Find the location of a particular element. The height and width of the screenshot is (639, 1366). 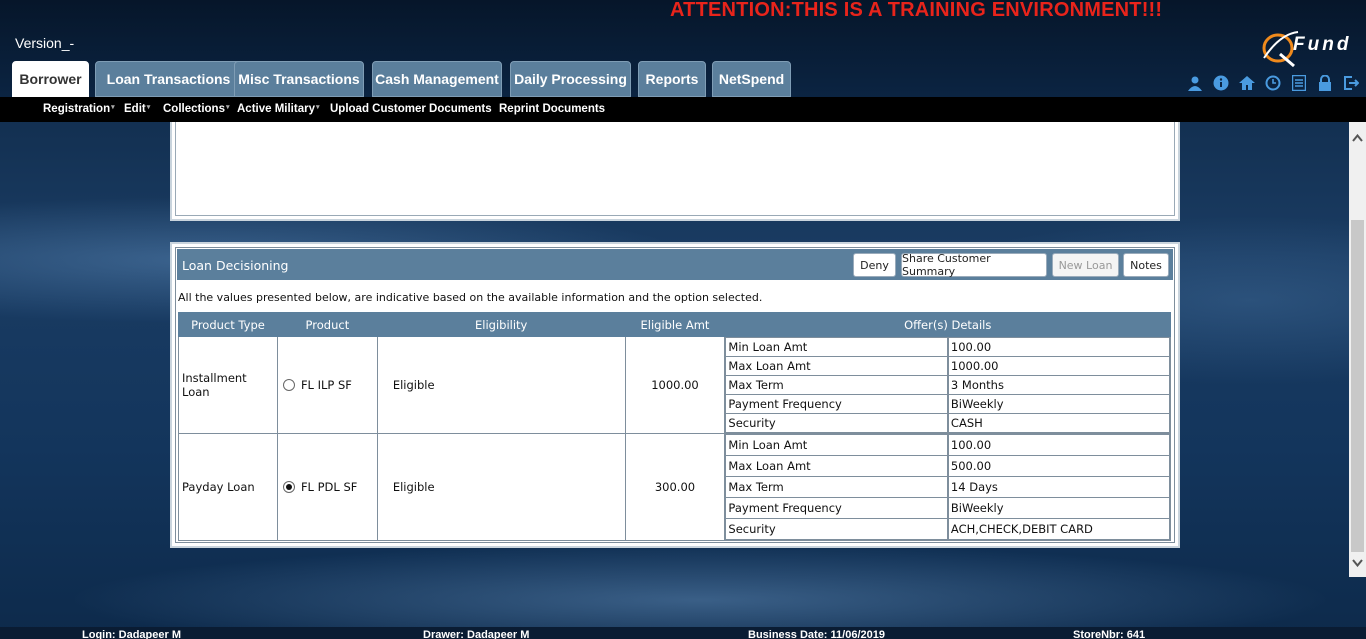

col-offer-details: Offer(s) Details is located at coordinates (947, 324).